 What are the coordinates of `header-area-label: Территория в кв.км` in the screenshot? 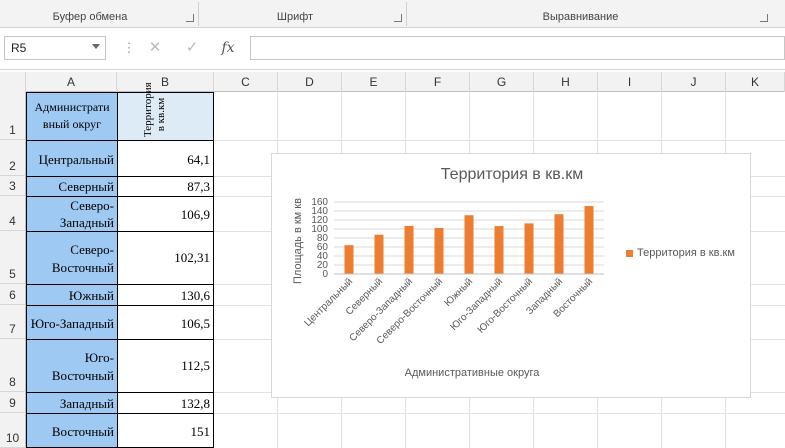 It's located at (154, 109).